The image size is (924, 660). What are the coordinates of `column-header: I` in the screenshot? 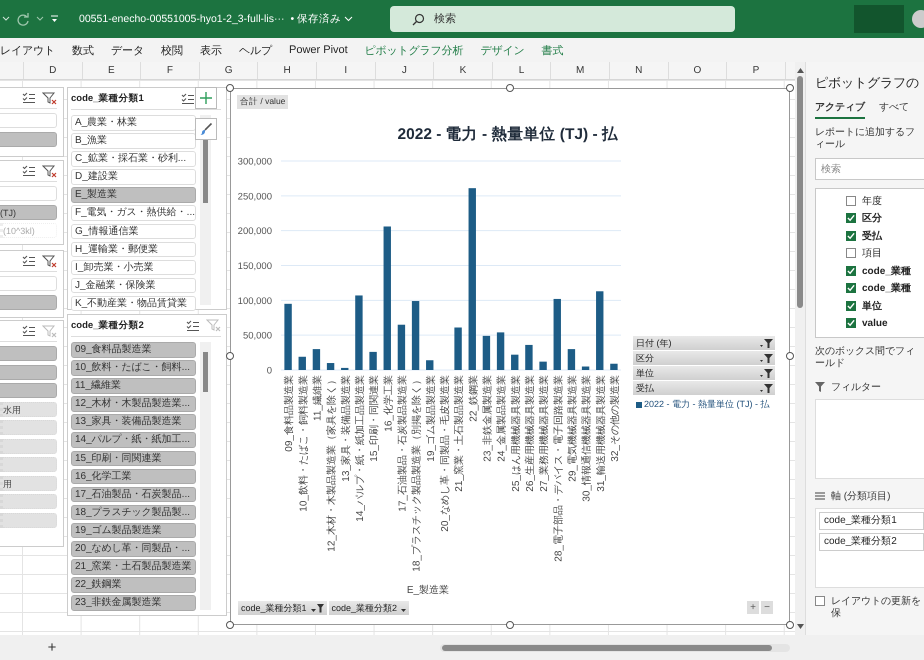 It's located at (346, 70).